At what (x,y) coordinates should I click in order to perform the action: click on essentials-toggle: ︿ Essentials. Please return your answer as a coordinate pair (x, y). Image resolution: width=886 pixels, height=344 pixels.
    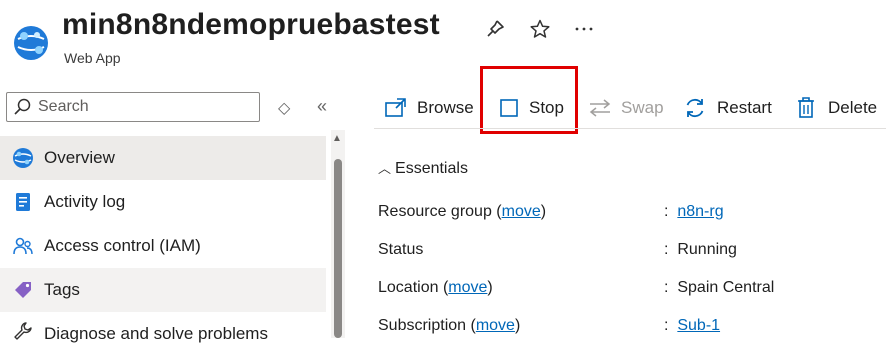
    Looking at the image, I should click on (423, 168).